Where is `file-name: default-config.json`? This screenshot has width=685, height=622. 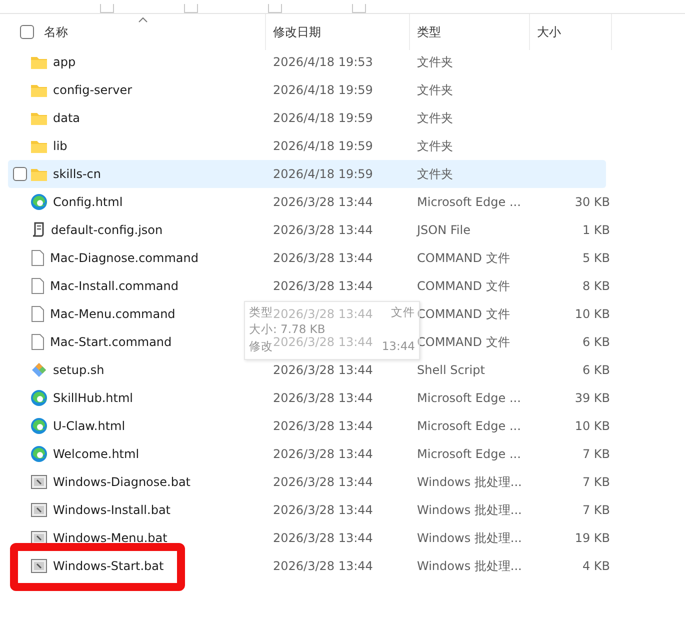
file-name: default-config.json is located at coordinates (107, 230).